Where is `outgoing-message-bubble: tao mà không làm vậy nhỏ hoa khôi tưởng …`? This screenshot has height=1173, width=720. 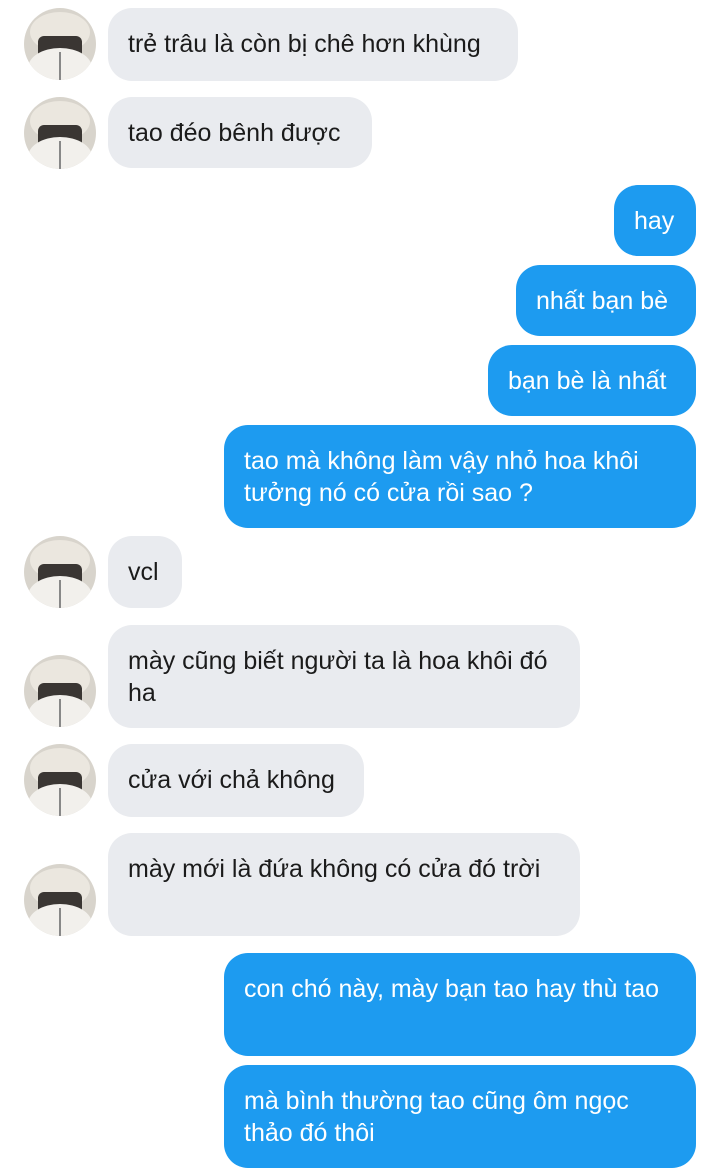 outgoing-message-bubble: tao mà không làm vậy nhỏ hoa khôi tưởng … is located at coordinates (460, 476).